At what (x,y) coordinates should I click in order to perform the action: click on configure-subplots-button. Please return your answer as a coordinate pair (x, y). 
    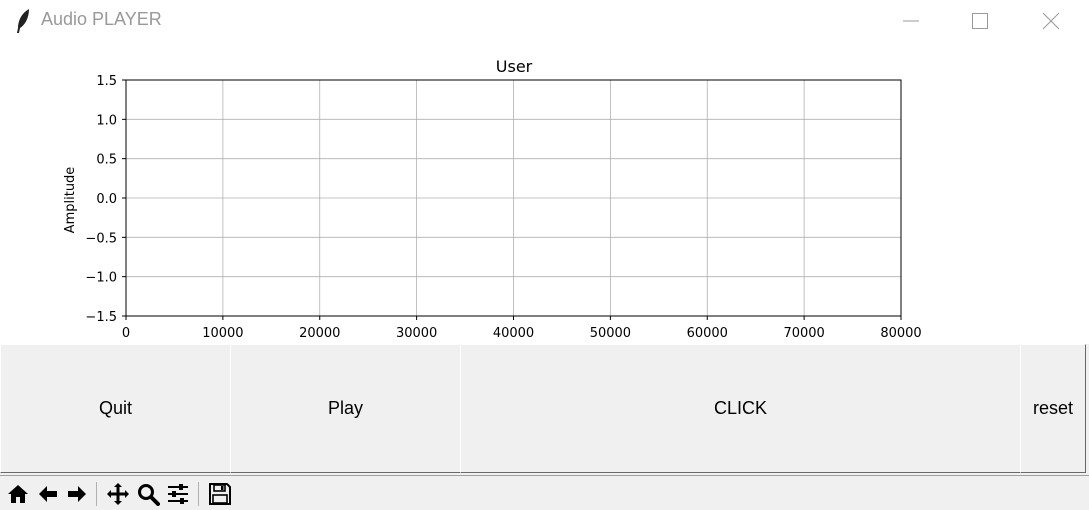
    Looking at the image, I should click on (177, 493).